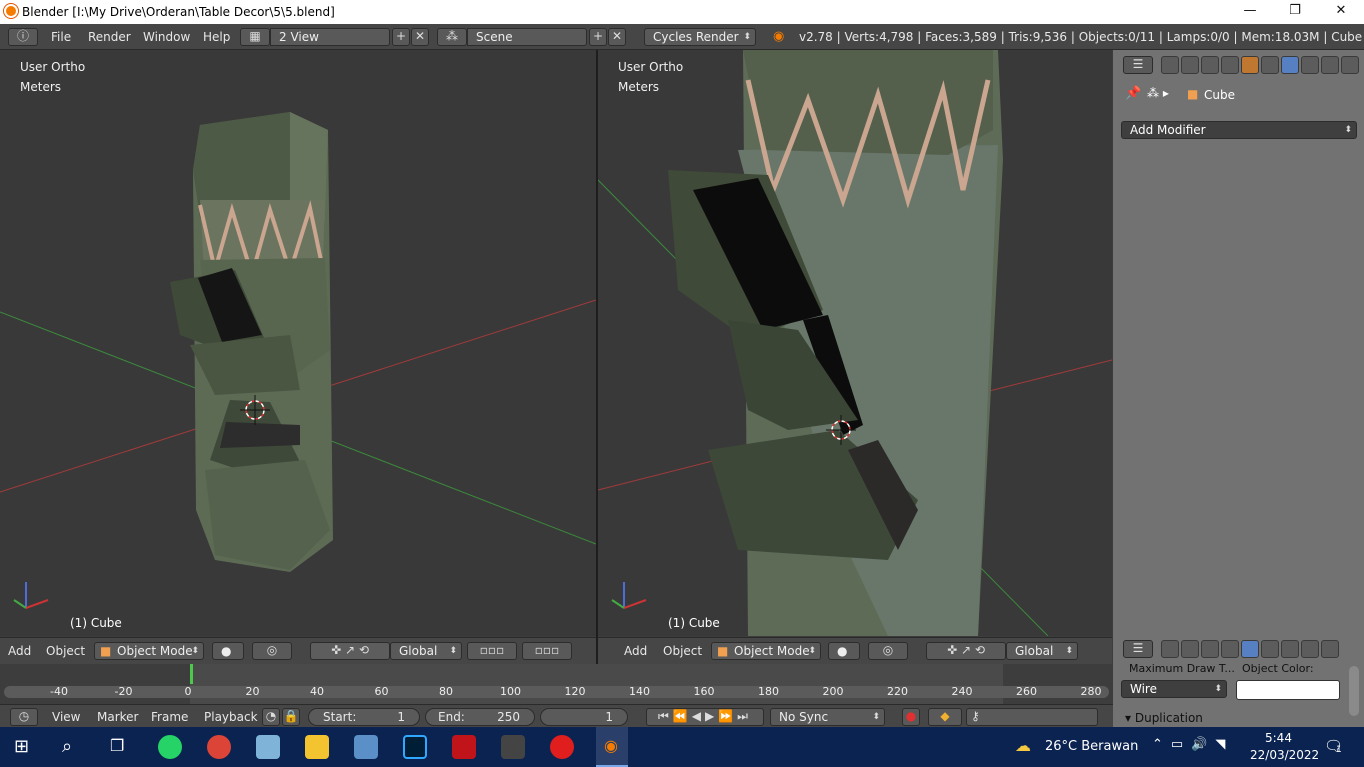 This screenshot has height=767, width=1364. I want to click on texture-tab-icon, so click(1350, 65).